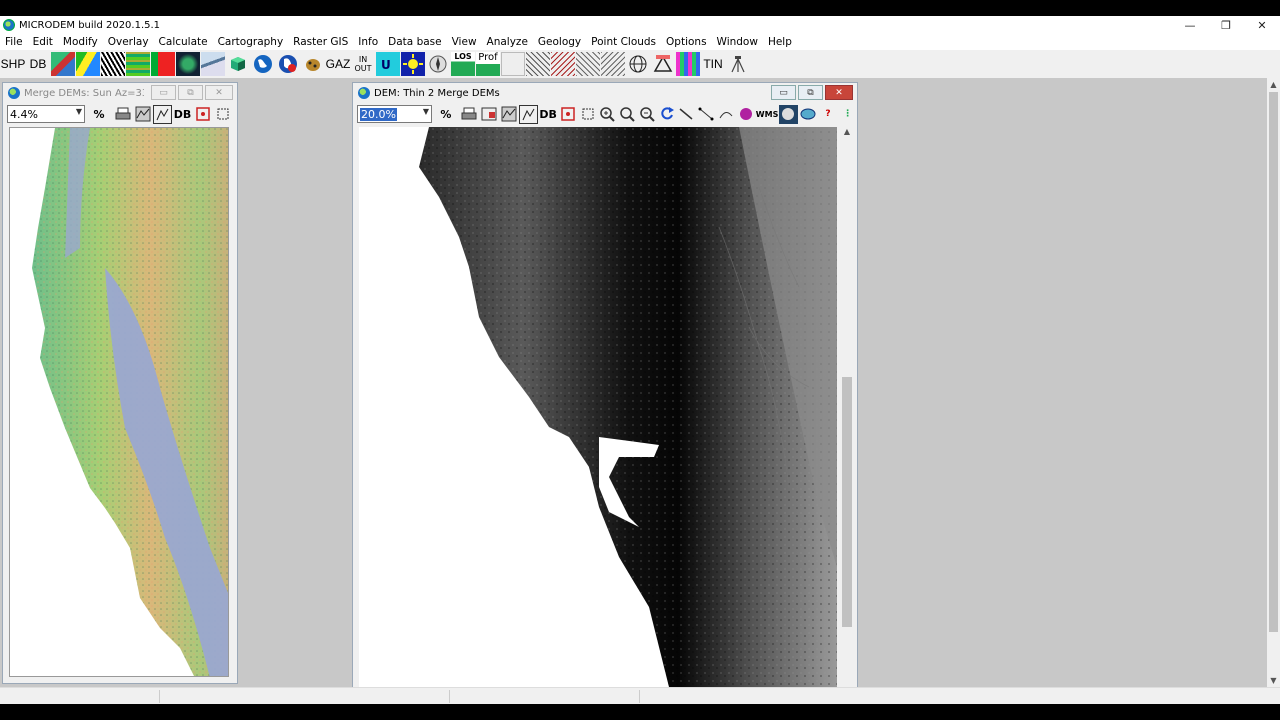  What do you see at coordinates (14, 42) in the screenshot?
I see `menu-file: File` at bounding box center [14, 42].